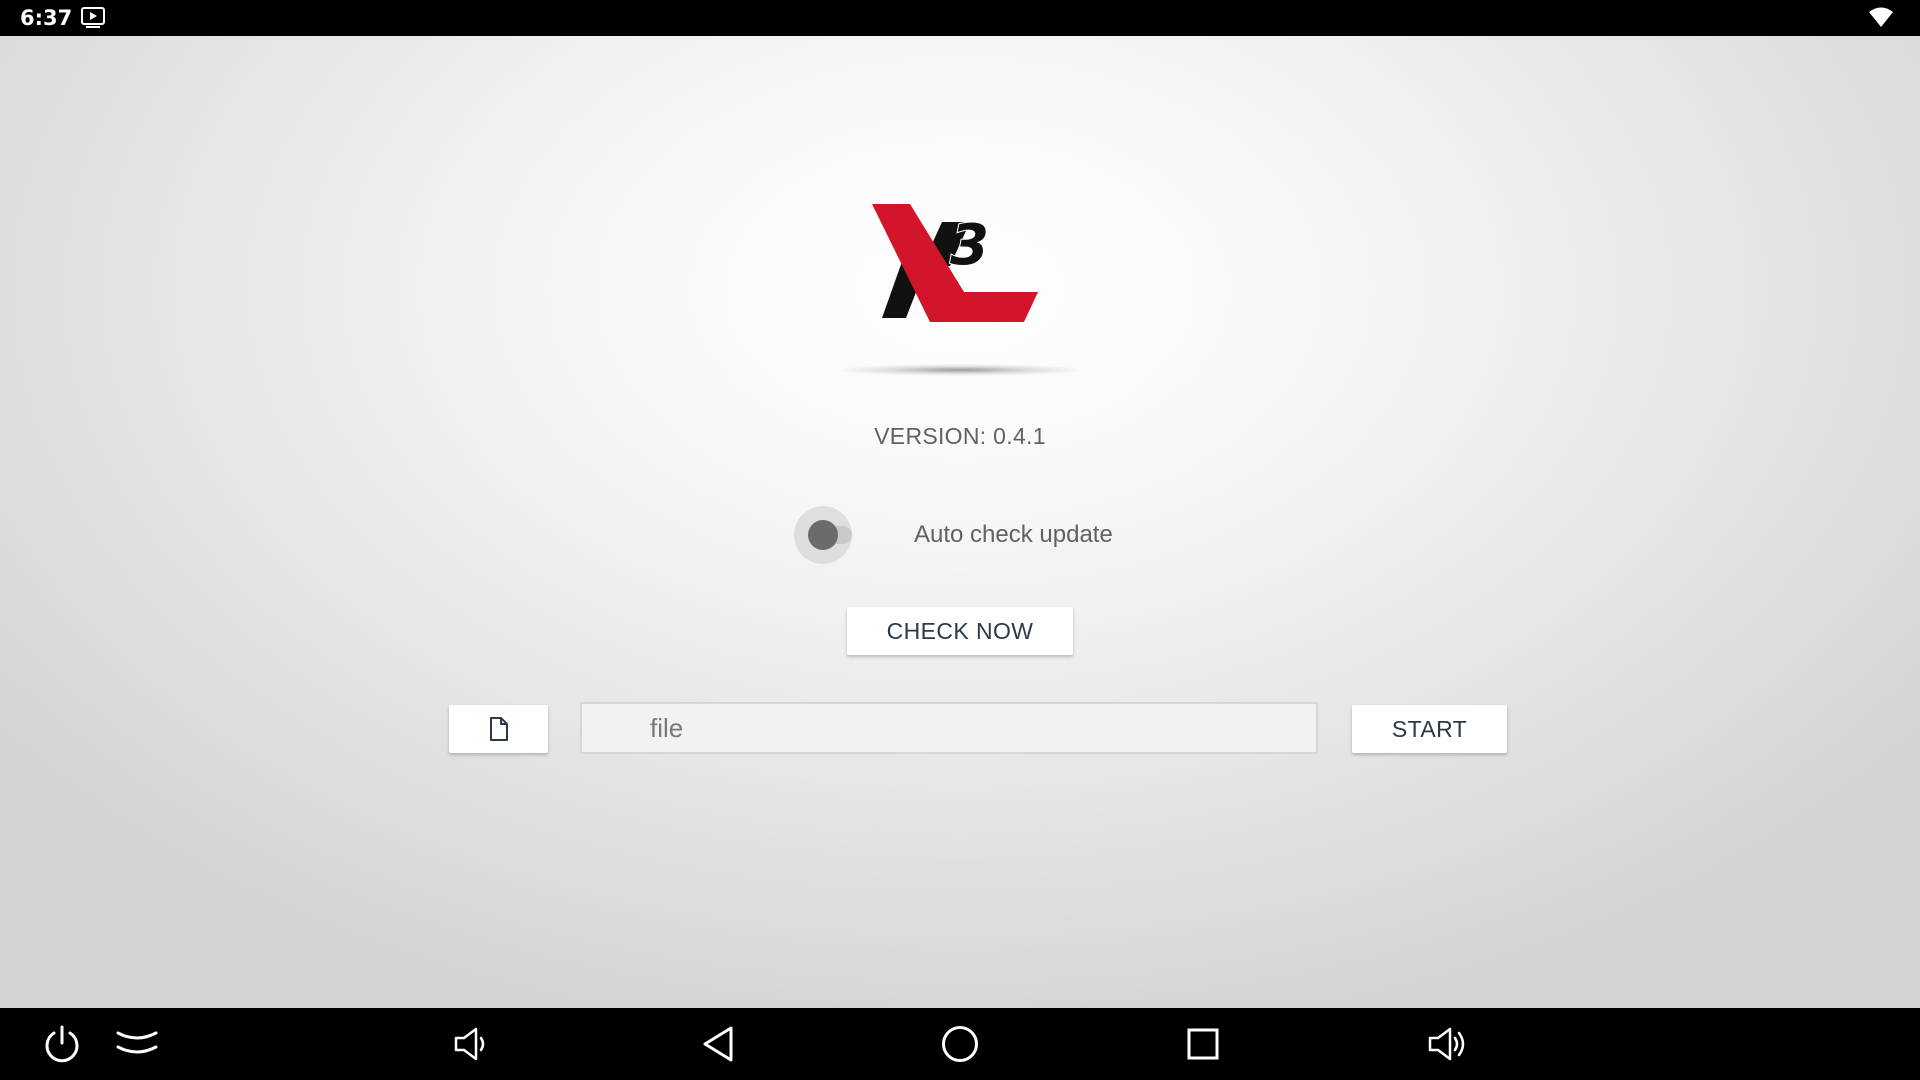  I want to click on volume-up-icon, so click(1446, 1044).